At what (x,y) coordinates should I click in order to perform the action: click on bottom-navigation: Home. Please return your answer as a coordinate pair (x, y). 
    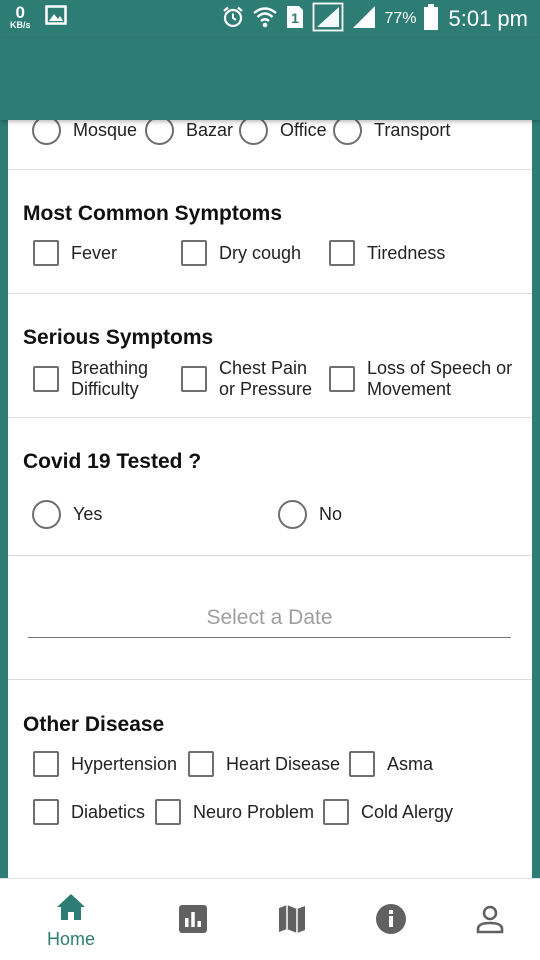
    Looking at the image, I should click on (270, 919).